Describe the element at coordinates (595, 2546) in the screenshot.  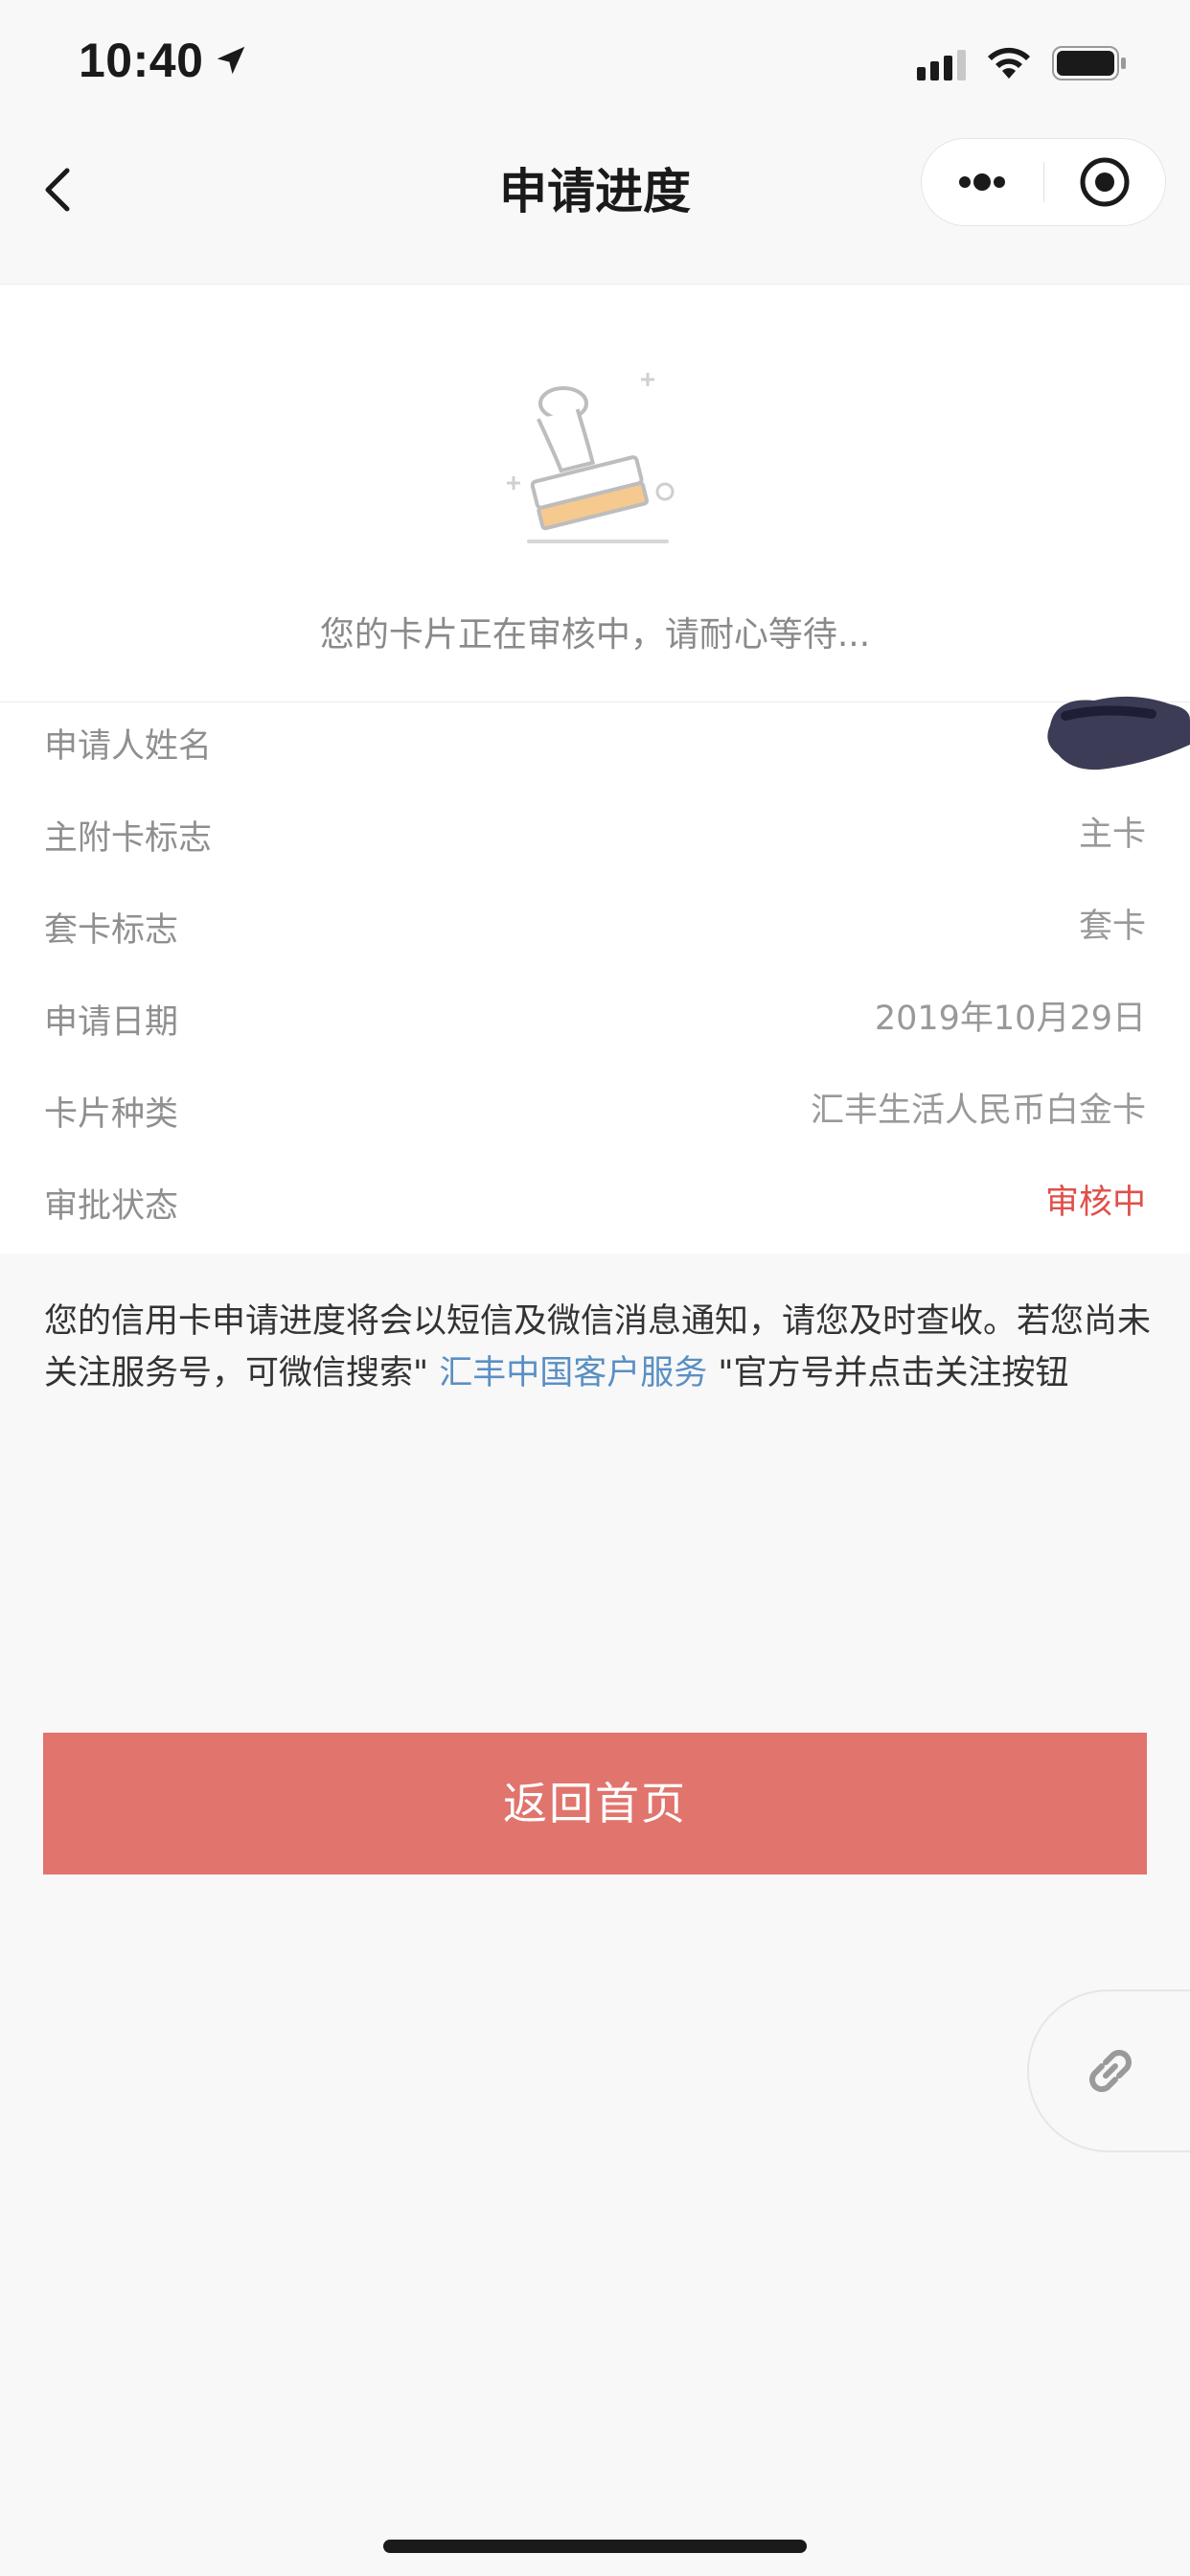
I see `home-indicator` at that location.